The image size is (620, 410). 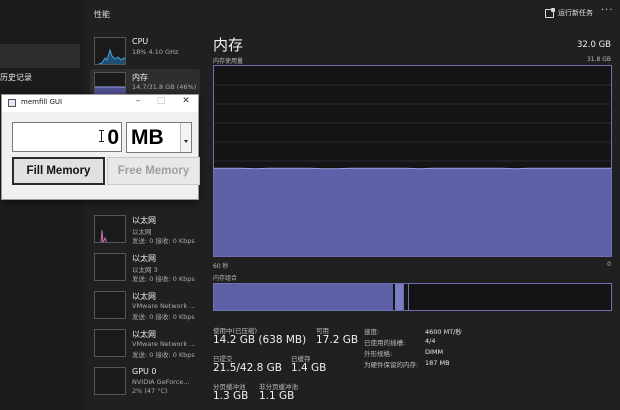 What do you see at coordinates (140, 77) in the screenshot?
I see `perf-item-title: 内存` at bounding box center [140, 77].